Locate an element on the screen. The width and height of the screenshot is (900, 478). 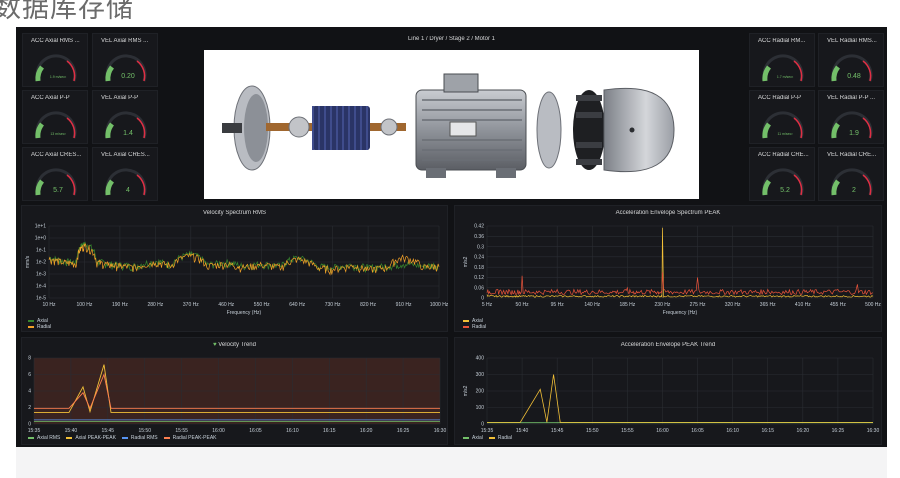
x-tick-label: 910 Hz is located at coordinates (404, 305).